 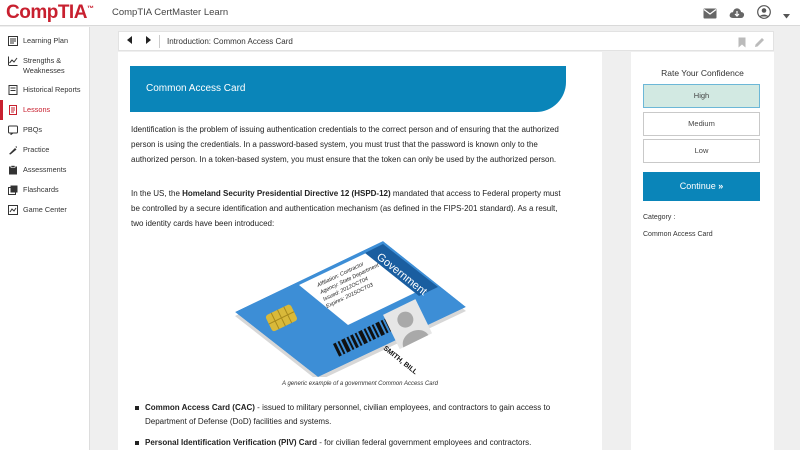 What do you see at coordinates (697, 186) in the screenshot?
I see `continue-label: Continue` at bounding box center [697, 186].